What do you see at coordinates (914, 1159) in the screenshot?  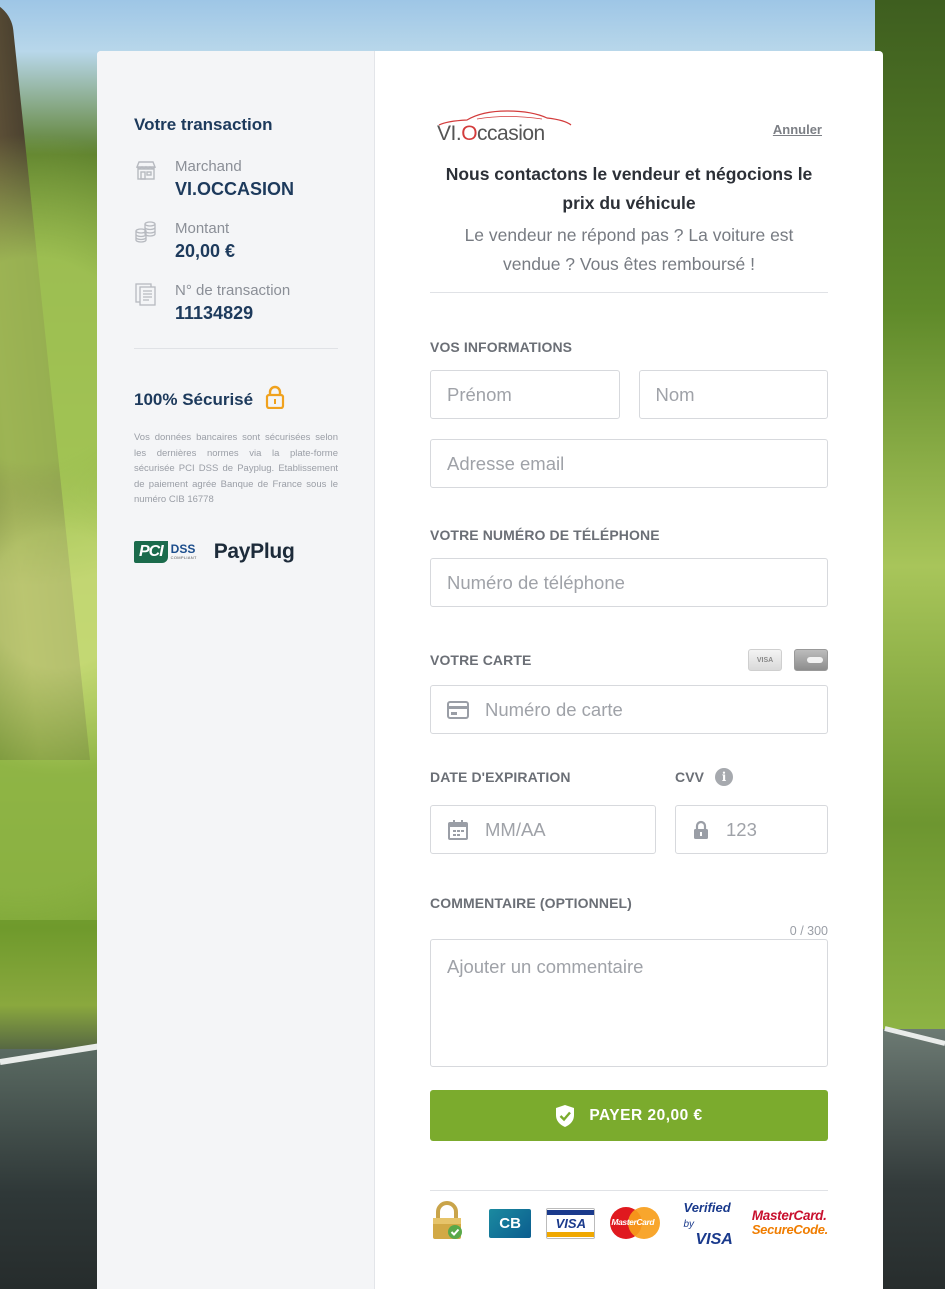 I see `road-right` at bounding box center [914, 1159].